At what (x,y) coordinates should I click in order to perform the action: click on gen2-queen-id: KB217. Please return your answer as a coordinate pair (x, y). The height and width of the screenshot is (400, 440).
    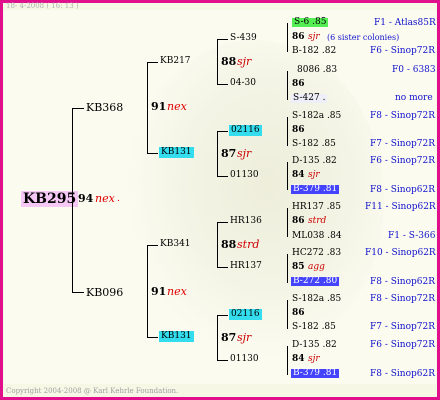
    Looking at the image, I should click on (175, 61).